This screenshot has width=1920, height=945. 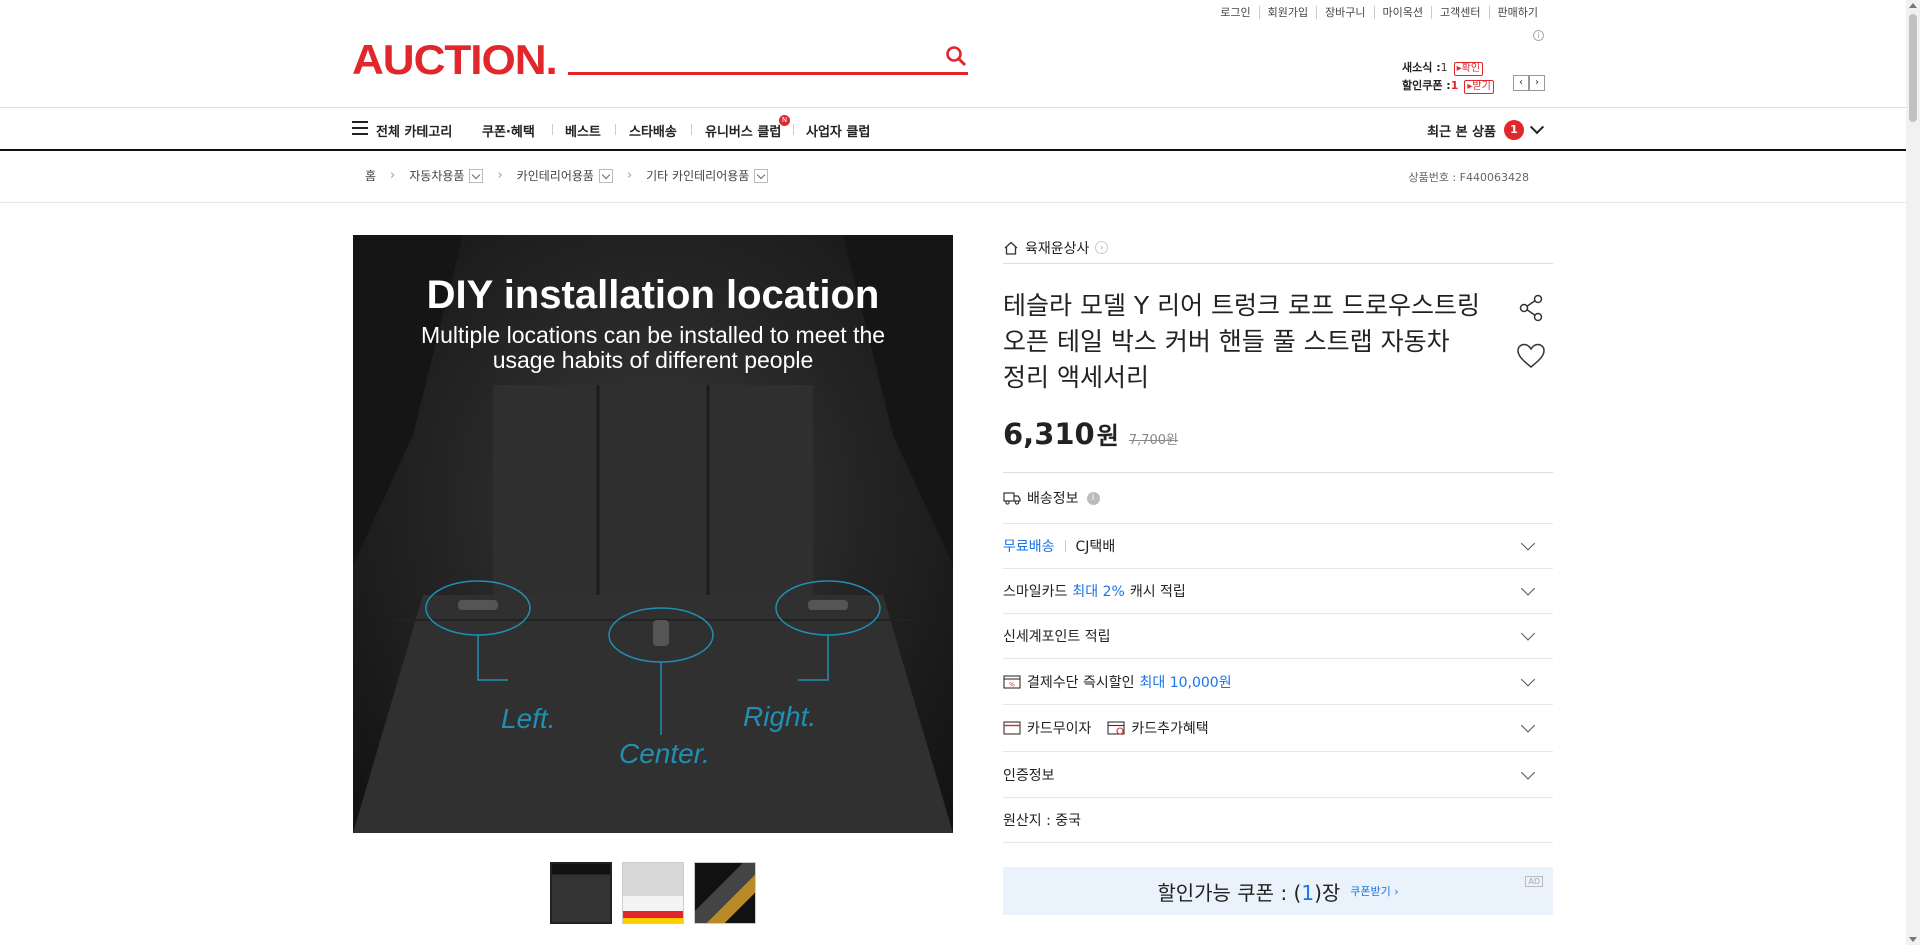 What do you see at coordinates (1278, 546) in the screenshot?
I see `shipping-row: 무료배송 CJ택배` at bounding box center [1278, 546].